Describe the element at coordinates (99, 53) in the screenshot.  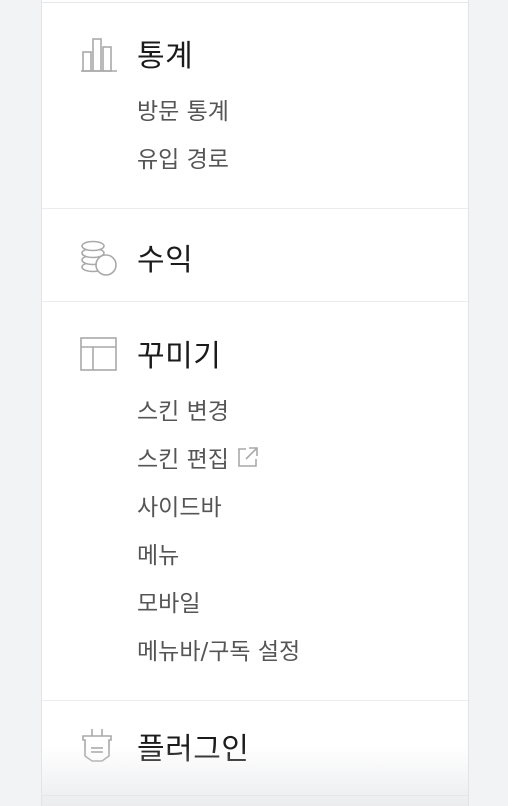
I see `bar-chart-icon` at that location.